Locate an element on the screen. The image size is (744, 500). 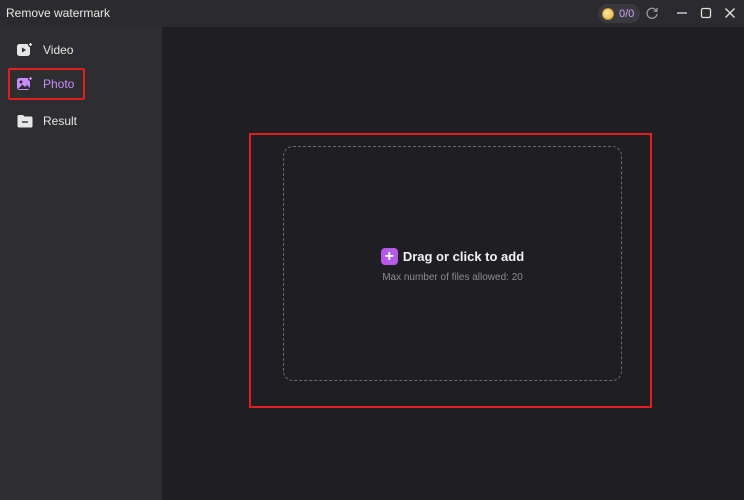
close-icon is located at coordinates (730, 13).